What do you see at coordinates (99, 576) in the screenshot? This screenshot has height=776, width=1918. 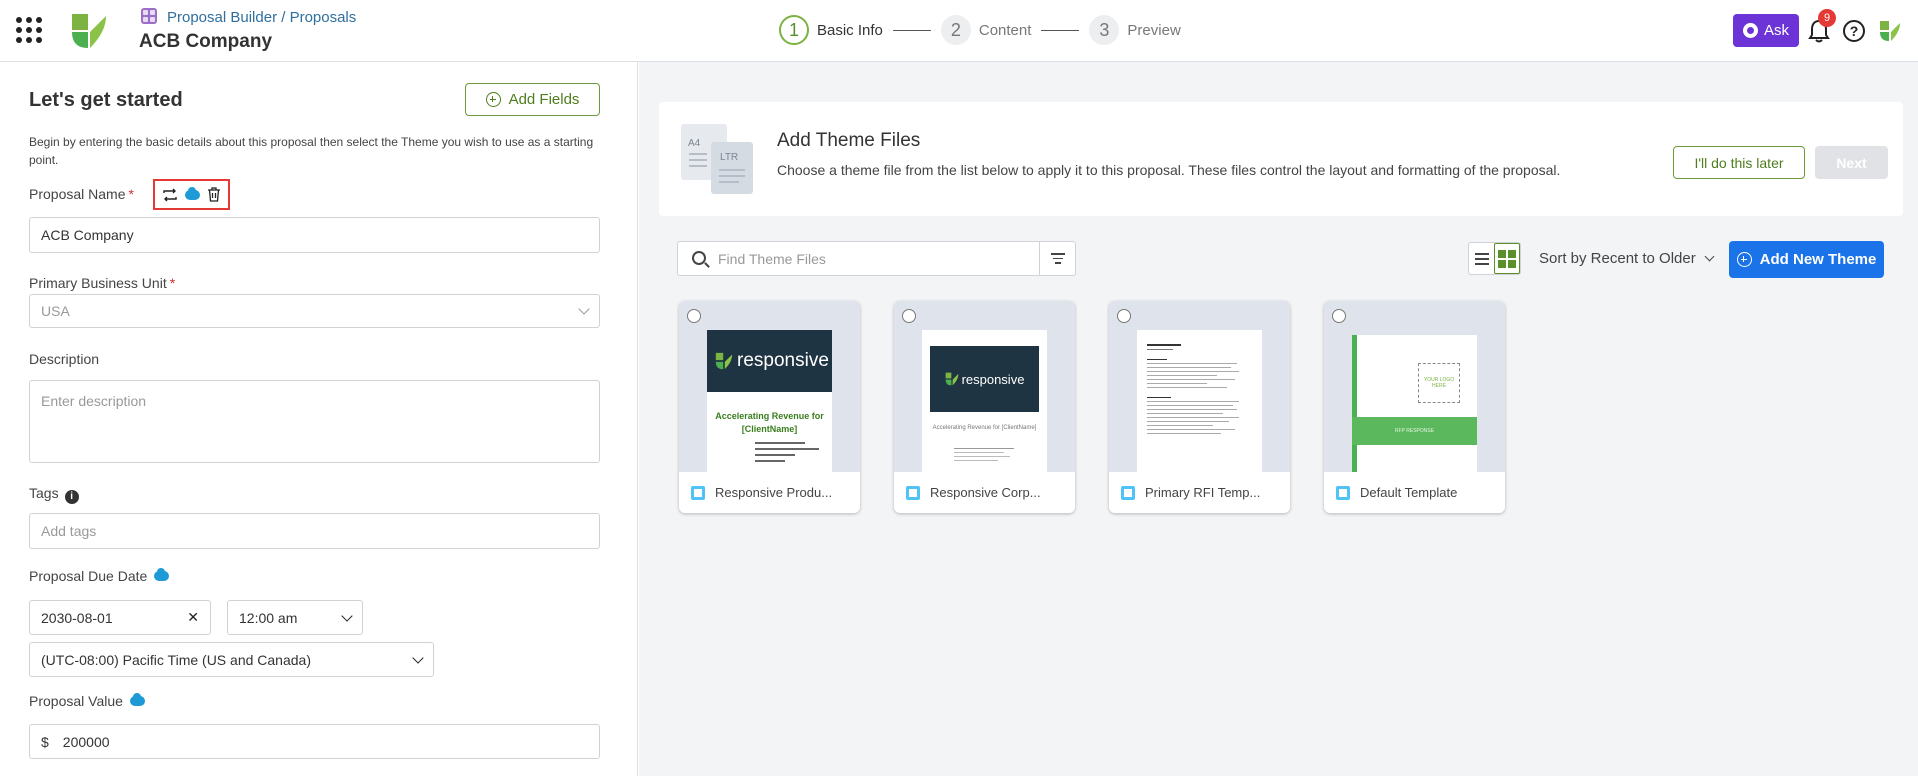 I see `due-date-label: Proposal Due Date` at bounding box center [99, 576].